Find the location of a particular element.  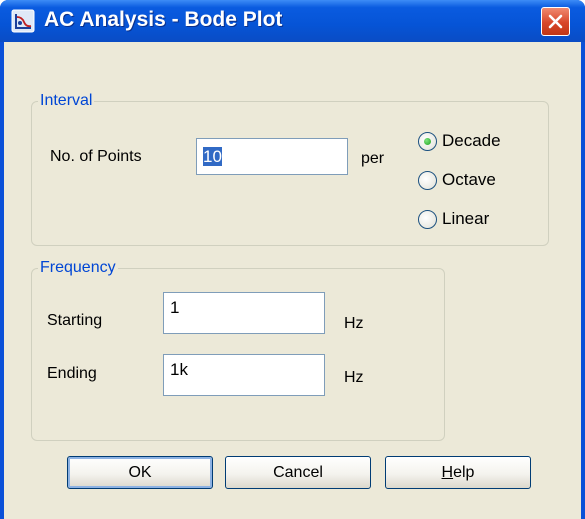

starting-label: Starting is located at coordinates (75, 320).